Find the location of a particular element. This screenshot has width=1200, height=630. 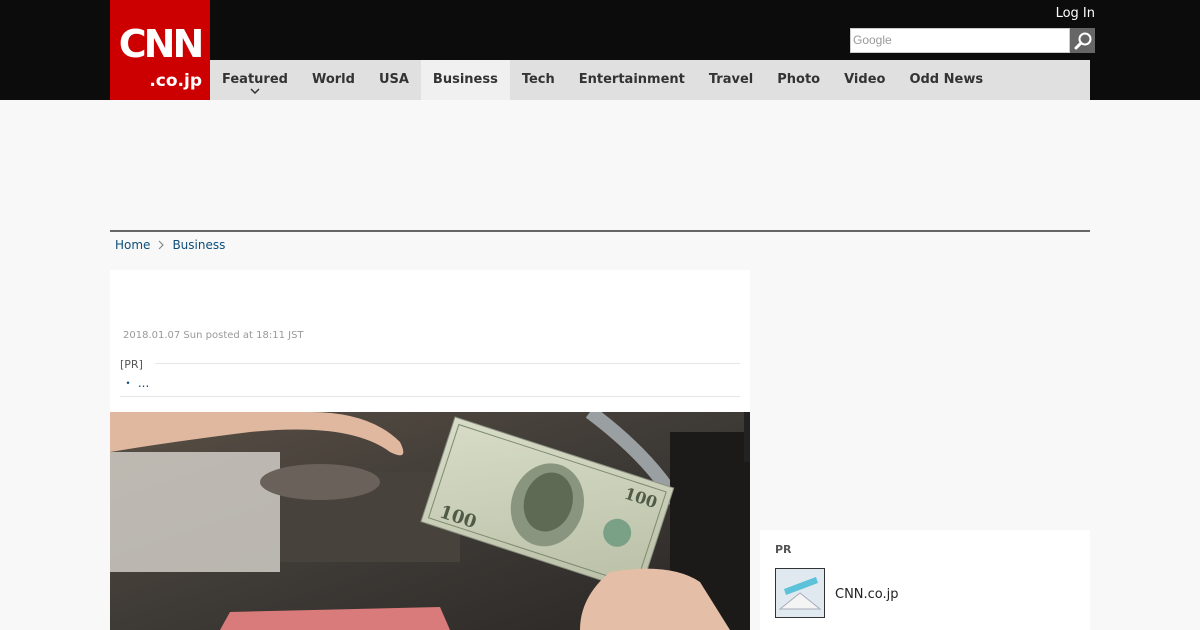

ad-divider is located at coordinates (600, 231).